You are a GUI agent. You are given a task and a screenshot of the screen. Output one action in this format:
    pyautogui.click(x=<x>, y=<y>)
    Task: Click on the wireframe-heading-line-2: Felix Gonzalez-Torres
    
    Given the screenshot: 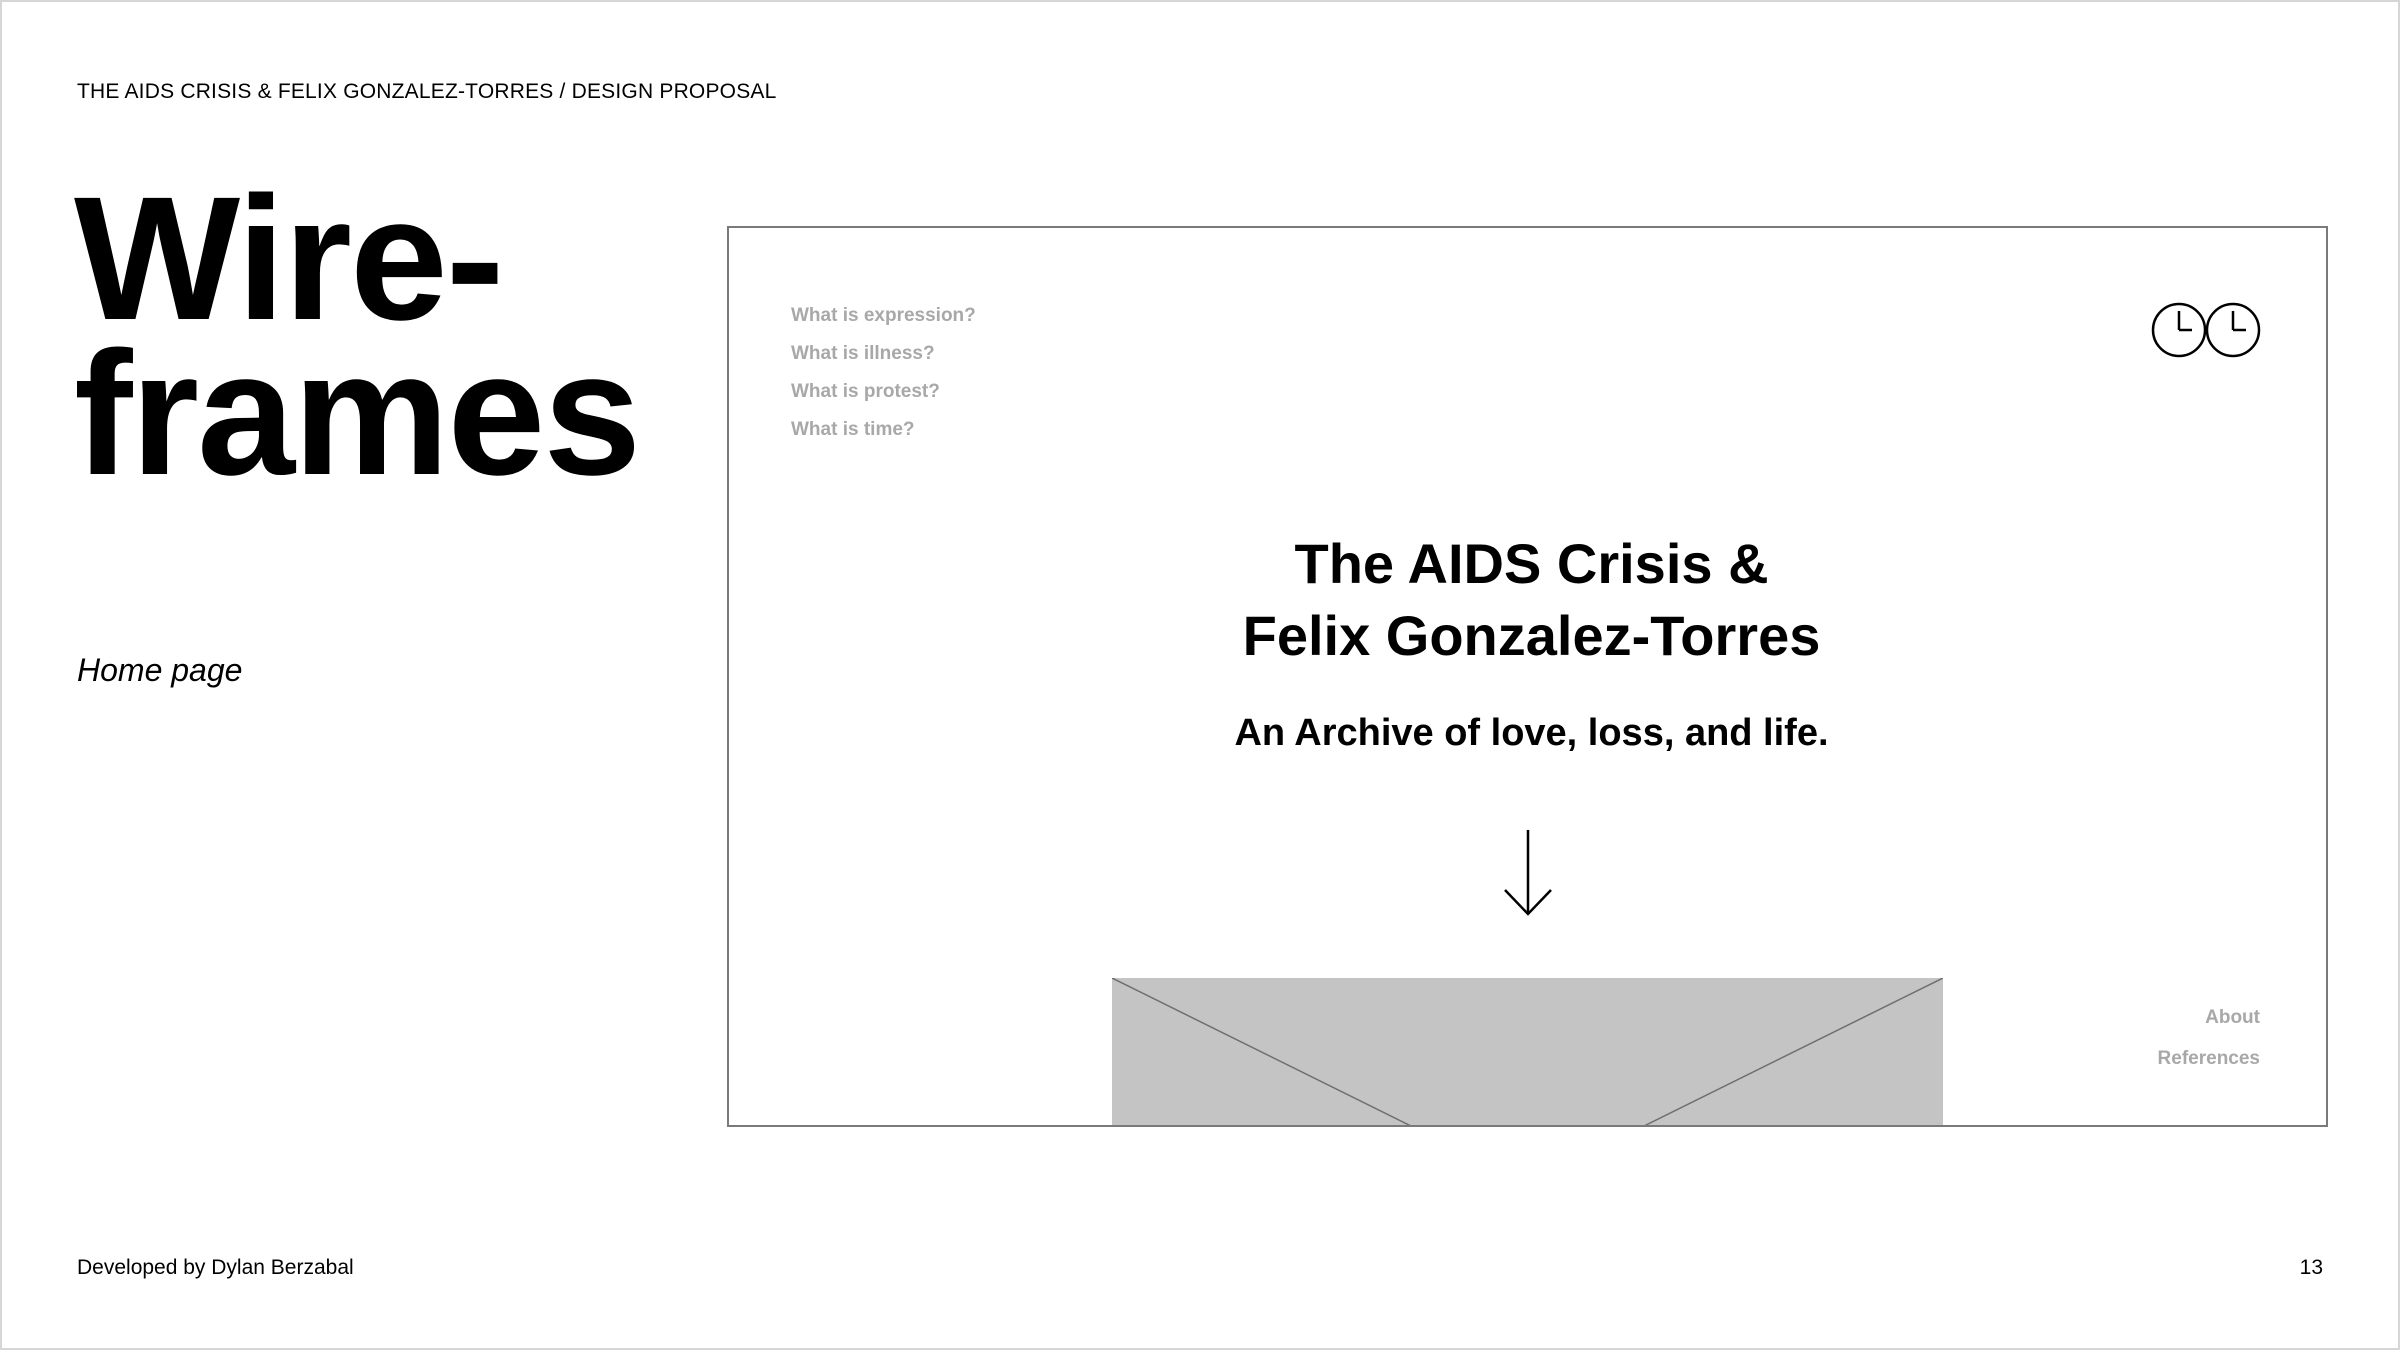 What is the action you would take?
    pyautogui.click(x=1531, y=635)
    